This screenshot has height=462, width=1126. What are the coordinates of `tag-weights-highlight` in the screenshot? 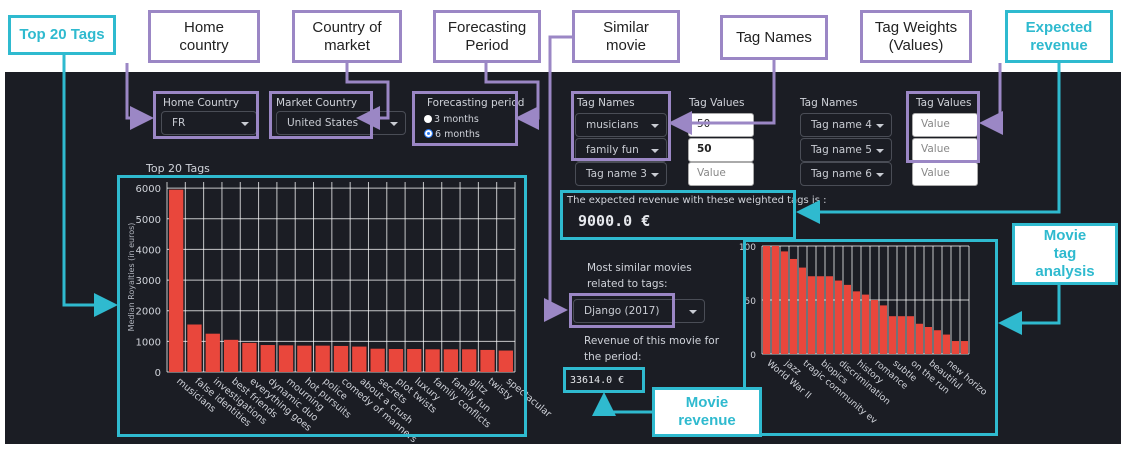 It's located at (943, 127).